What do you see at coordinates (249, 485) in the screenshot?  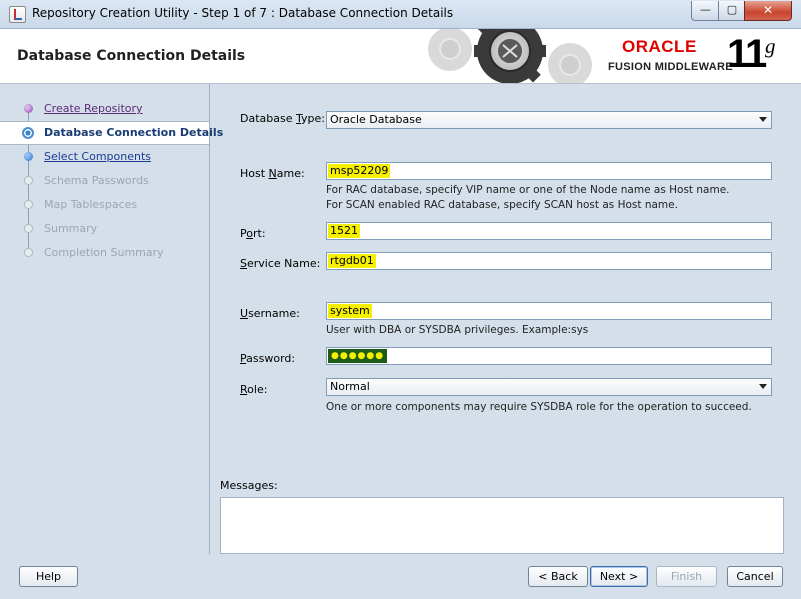 I see `messages-label: Messages:` at bounding box center [249, 485].